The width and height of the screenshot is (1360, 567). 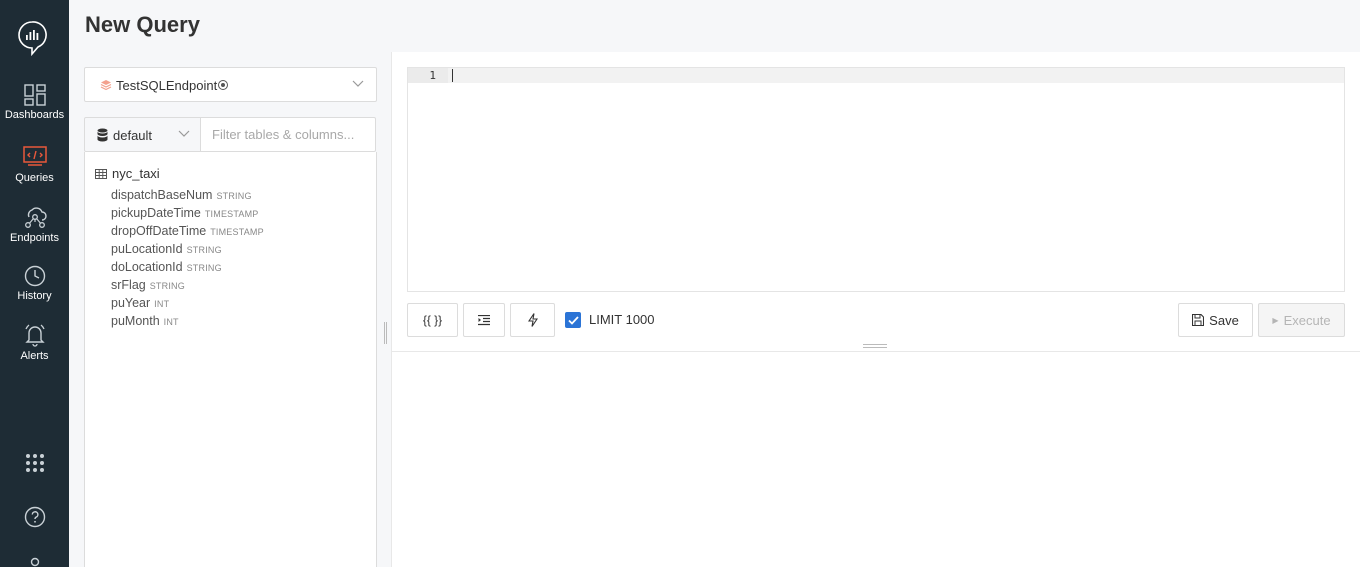 What do you see at coordinates (34, 463) in the screenshot?
I see `apps-grid-icon` at bounding box center [34, 463].